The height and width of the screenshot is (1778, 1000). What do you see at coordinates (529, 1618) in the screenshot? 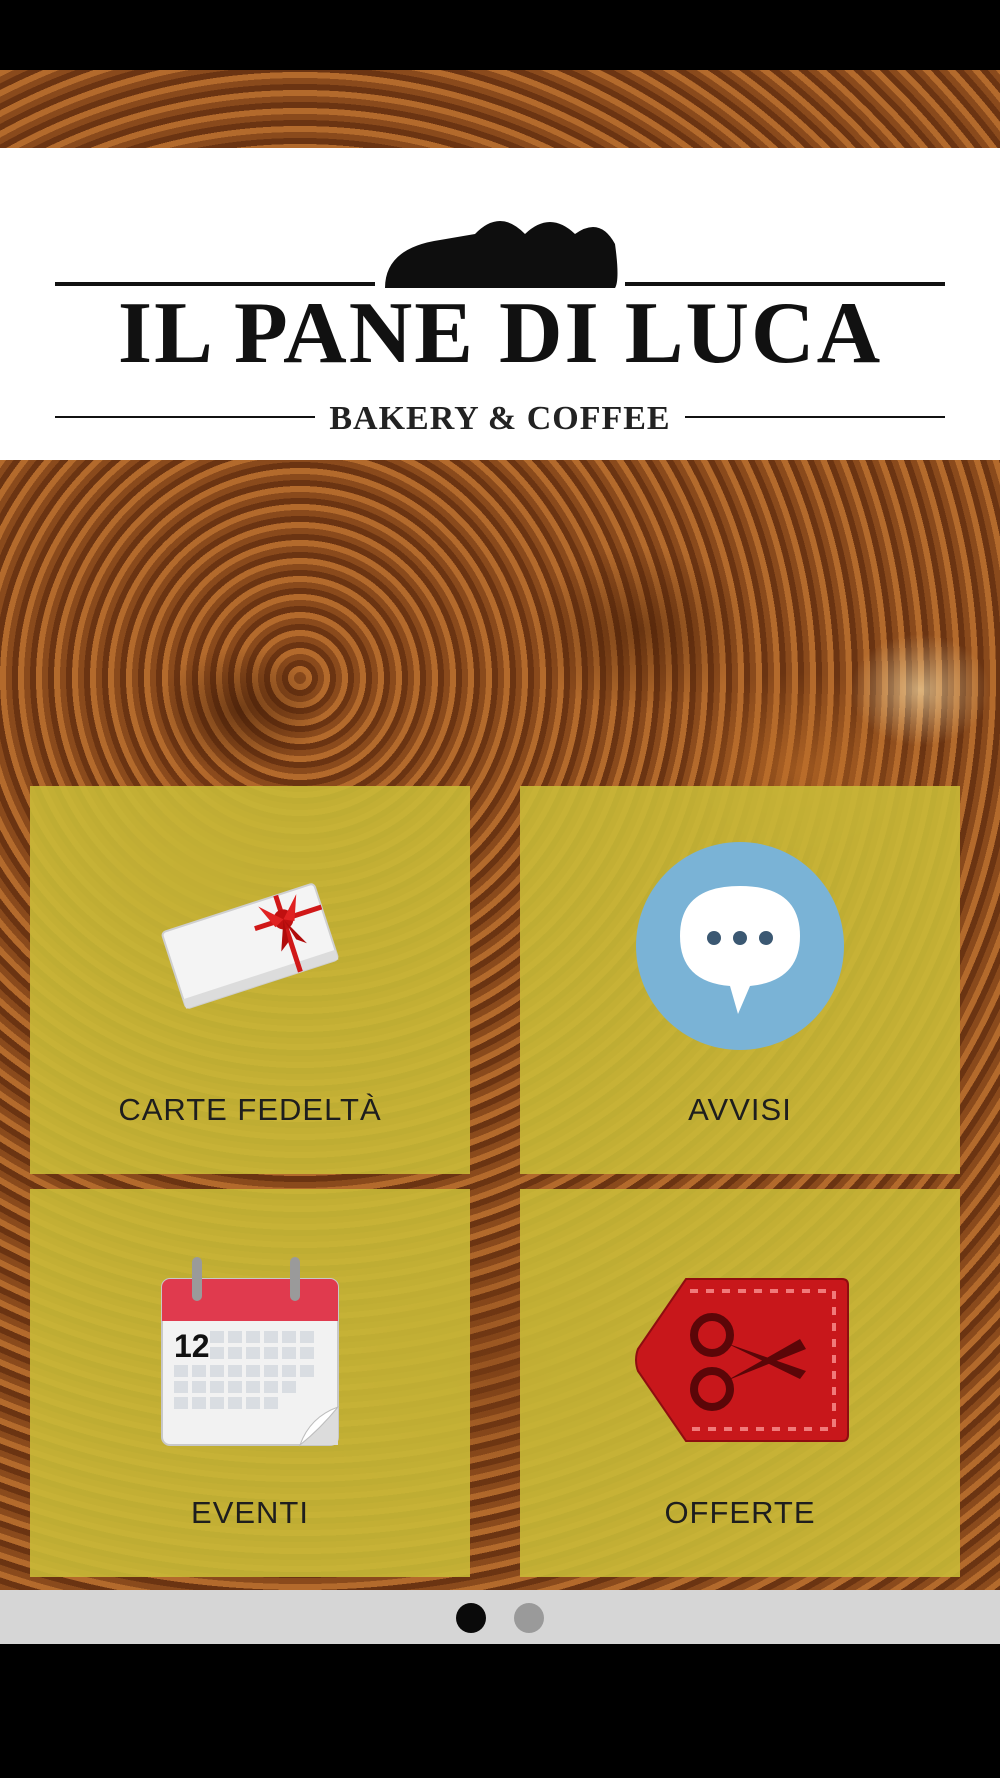
I see `page-dot-inactive` at bounding box center [529, 1618].